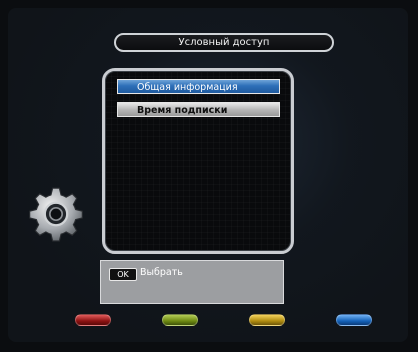 The image size is (418, 352). I want to click on green-button, so click(180, 320).